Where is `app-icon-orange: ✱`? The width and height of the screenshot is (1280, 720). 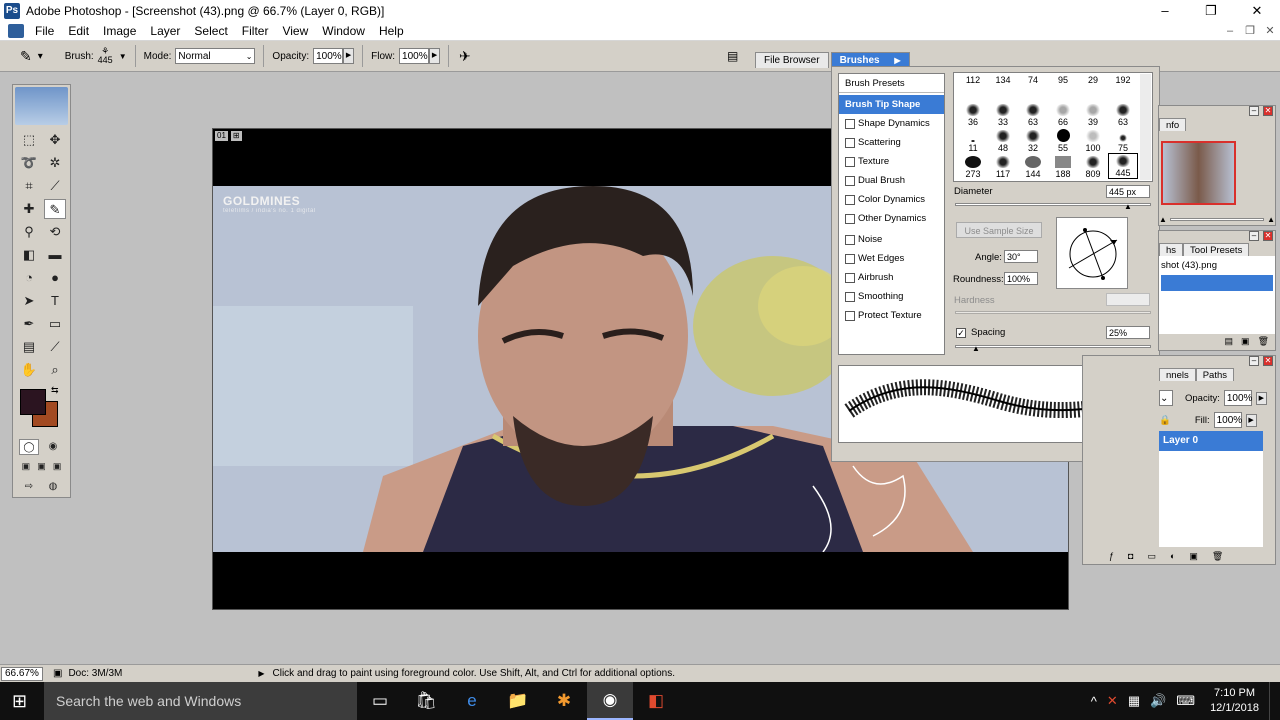
app-icon-orange: ✱ is located at coordinates (564, 701).